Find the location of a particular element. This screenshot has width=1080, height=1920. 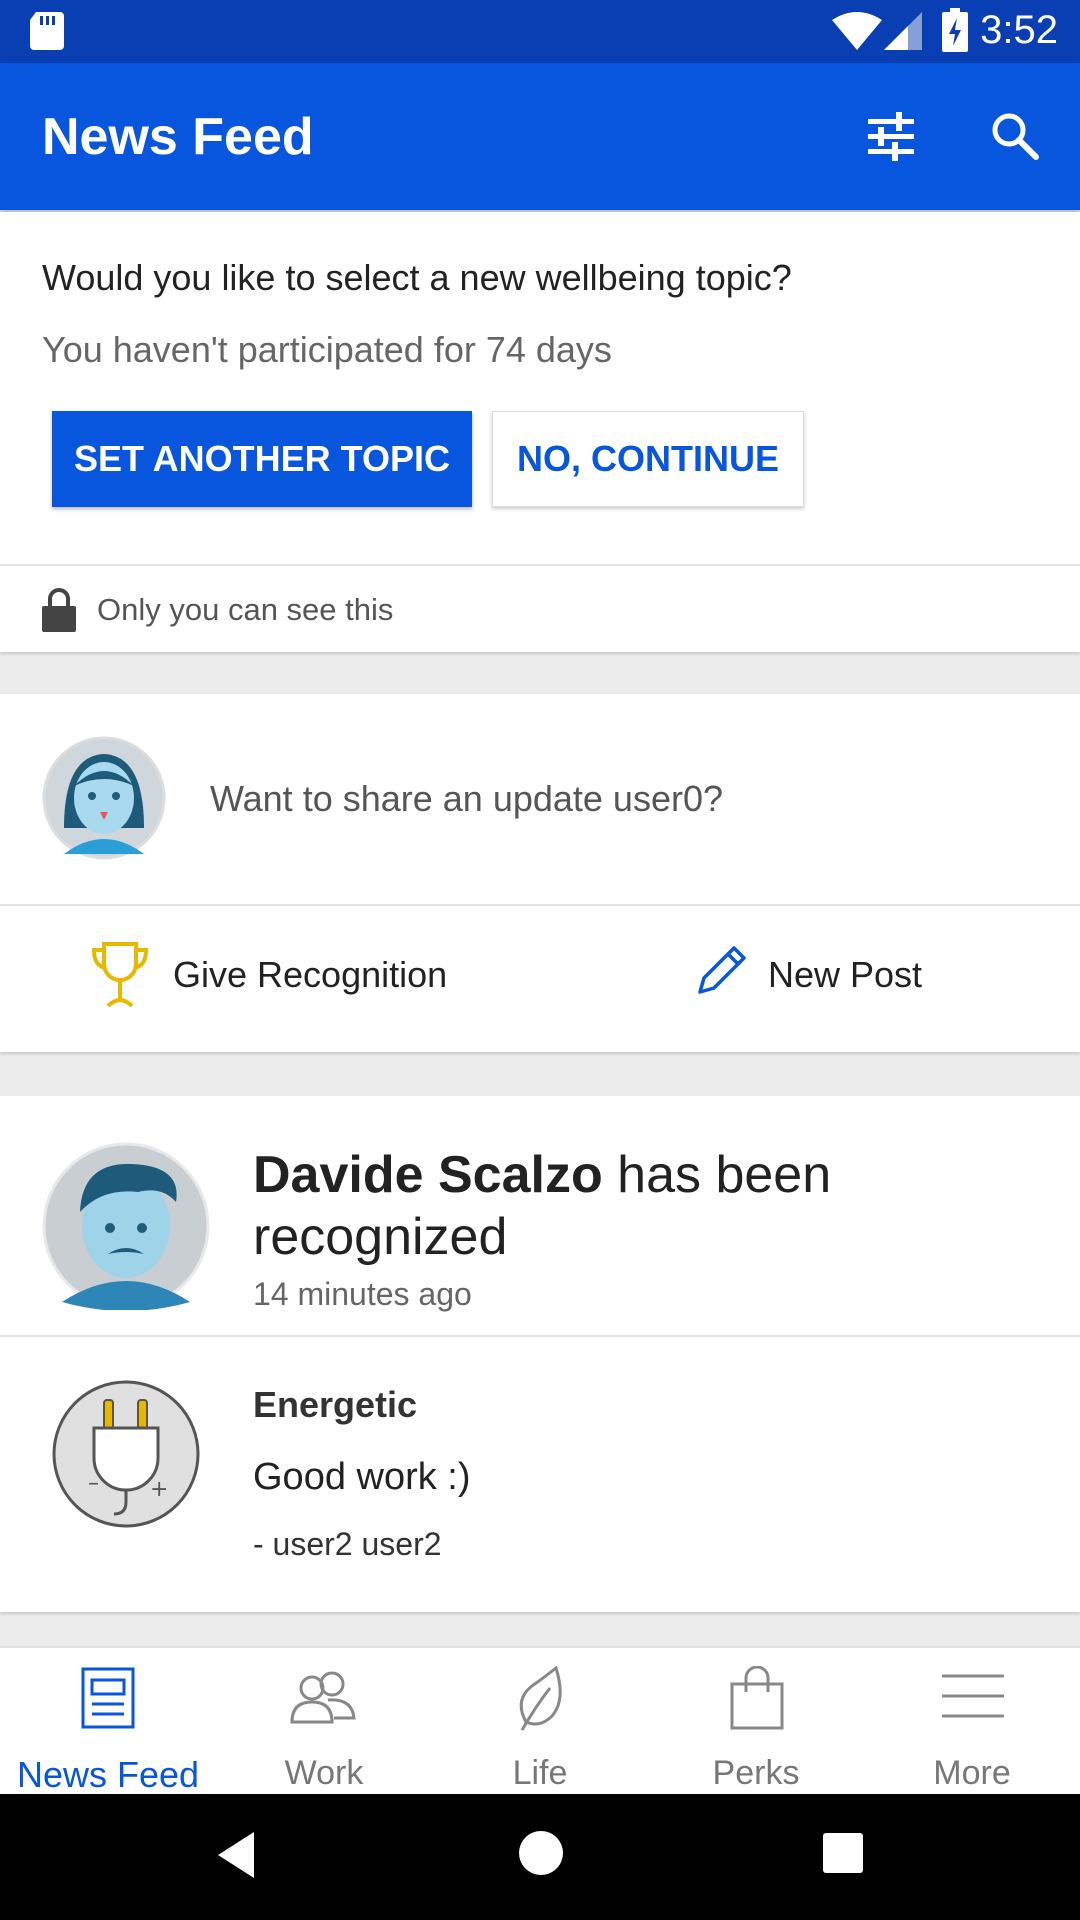

post-message: Good work :) is located at coordinates (362, 1477).